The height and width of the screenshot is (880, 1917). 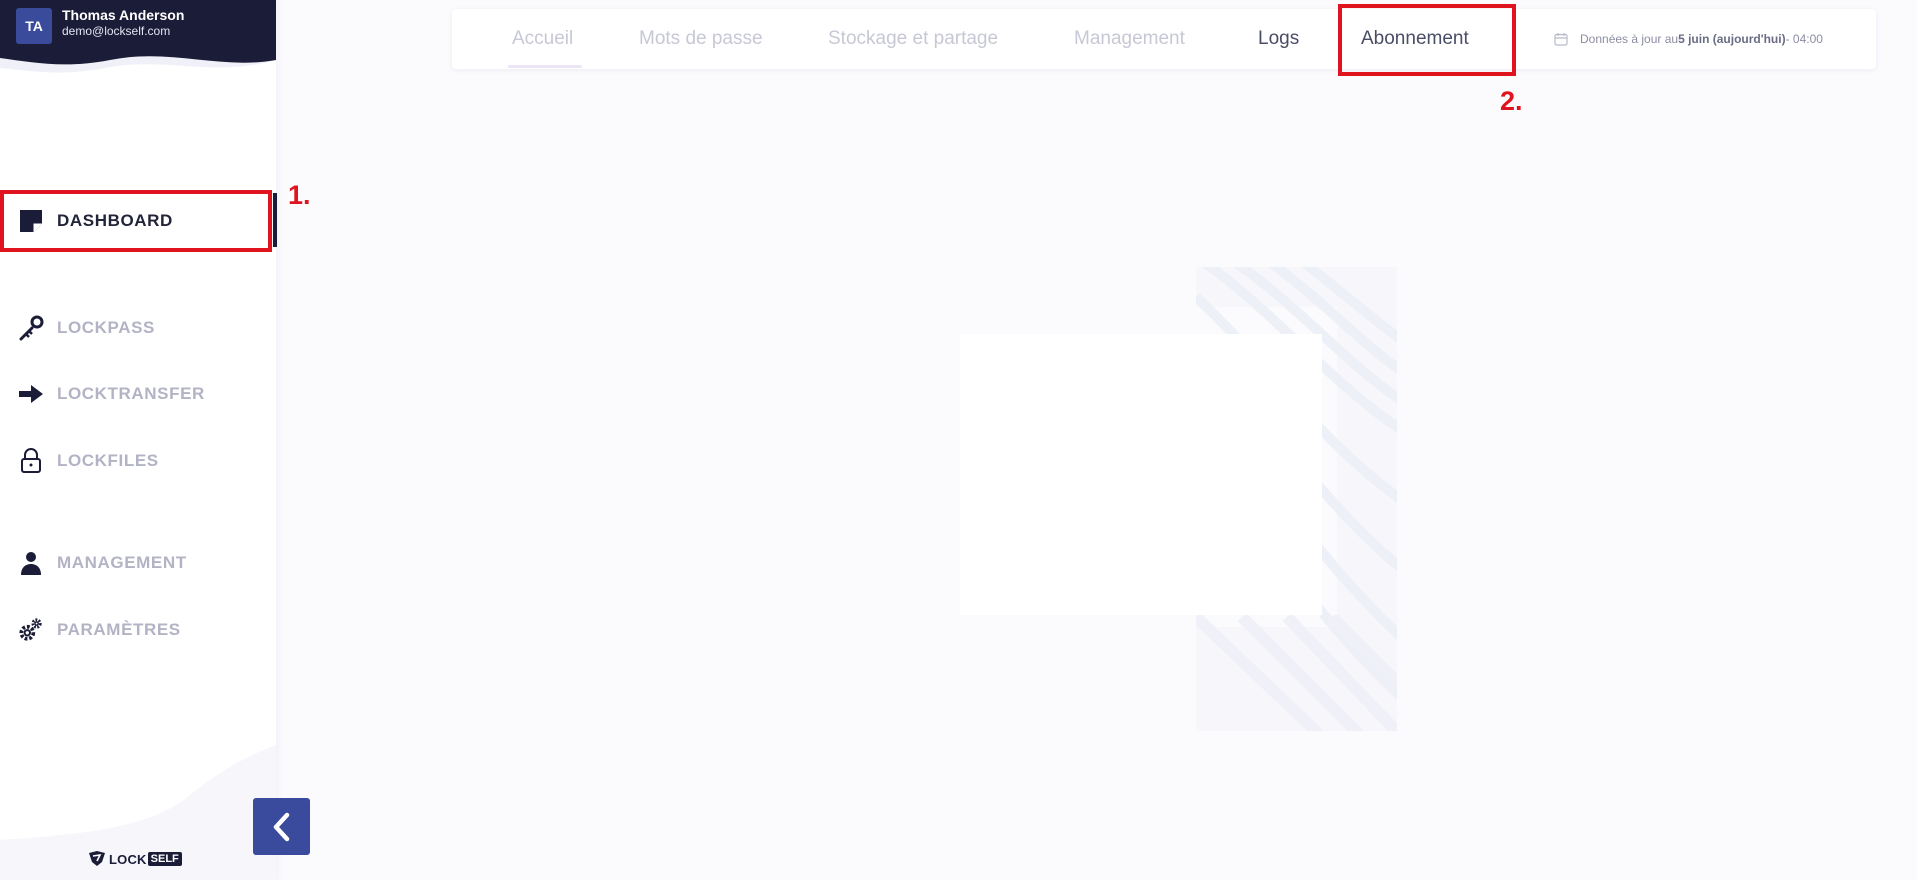 What do you see at coordinates (34, 26) in the screenshot?
I see `avatar: TA` at bounding box center [34, 26].